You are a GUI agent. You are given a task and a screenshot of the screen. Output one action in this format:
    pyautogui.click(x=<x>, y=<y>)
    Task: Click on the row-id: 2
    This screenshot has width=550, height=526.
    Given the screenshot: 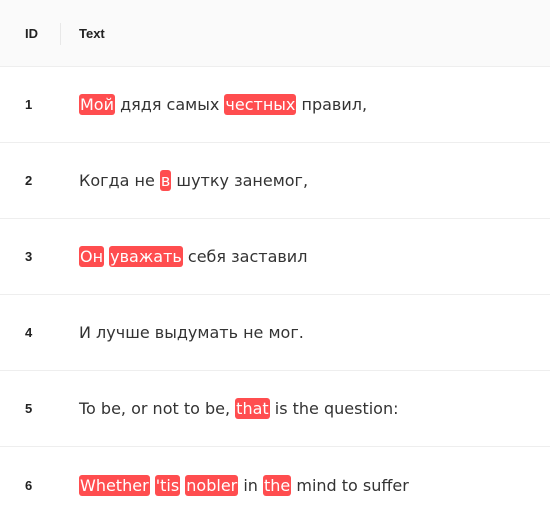 What is the action you would take?
    pyautogui.click(x=29, y=180)
    